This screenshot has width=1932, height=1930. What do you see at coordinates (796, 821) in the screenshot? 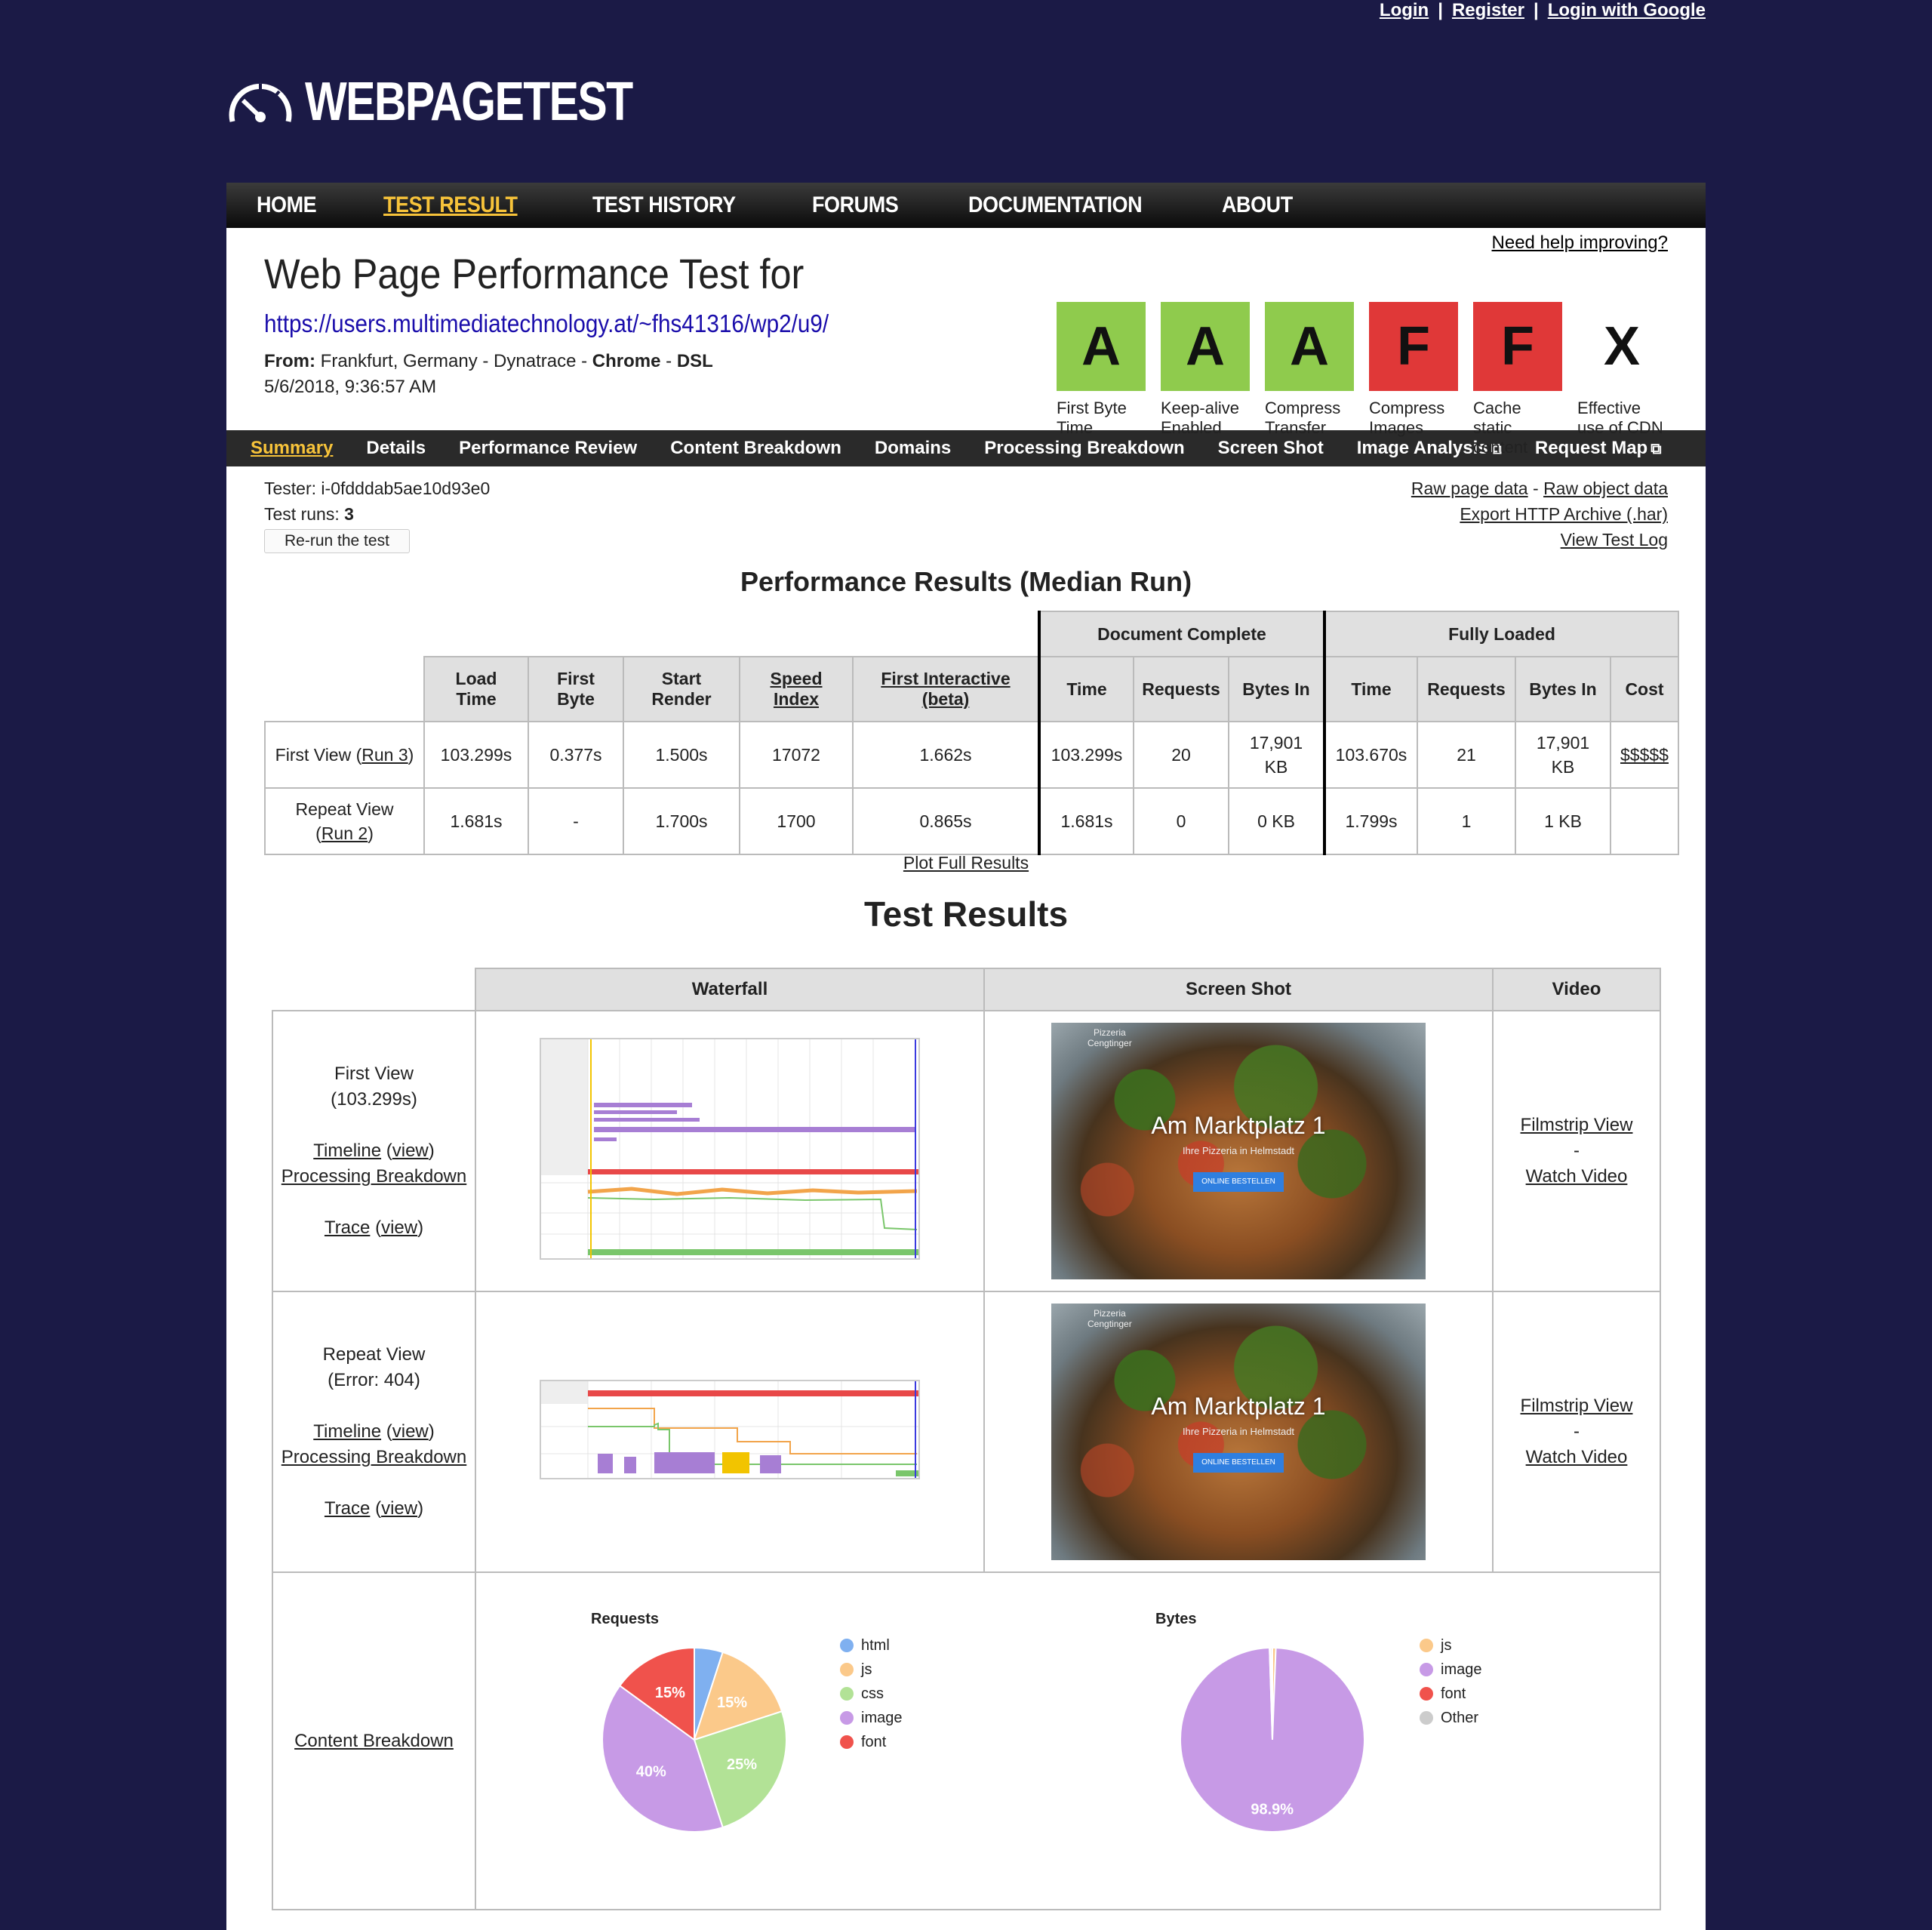
I see `cell: 1700` at bounding box center [796, 821].